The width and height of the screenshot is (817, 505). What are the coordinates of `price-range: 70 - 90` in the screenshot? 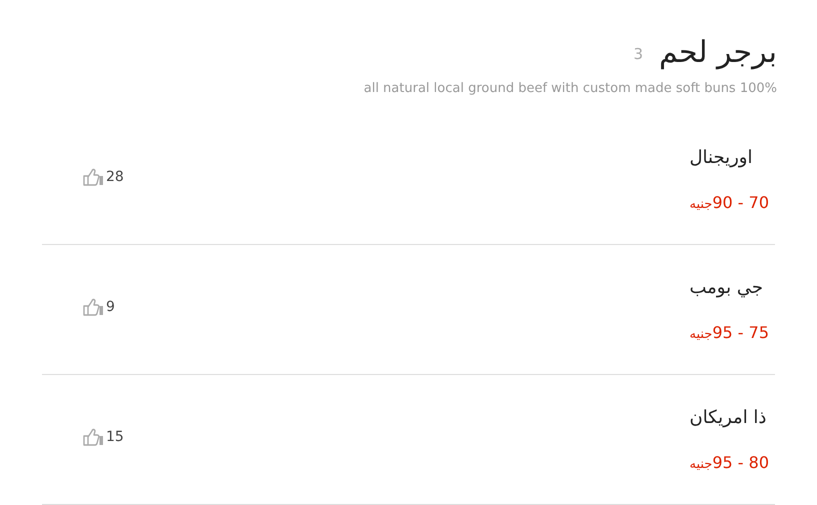 It's located at (740, 203).